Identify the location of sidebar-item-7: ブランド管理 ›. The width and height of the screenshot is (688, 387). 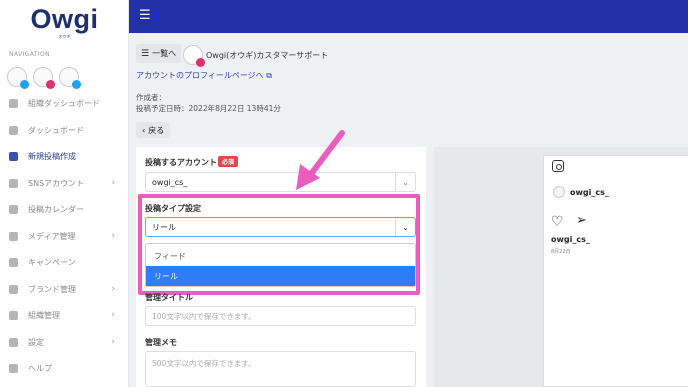
(64, 289).